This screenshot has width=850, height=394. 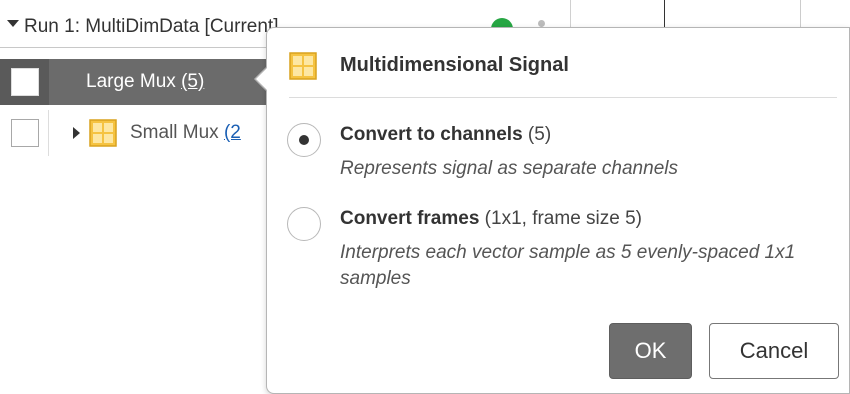 I want to click on collapse-caret-icon, so click(x=13, y=23).